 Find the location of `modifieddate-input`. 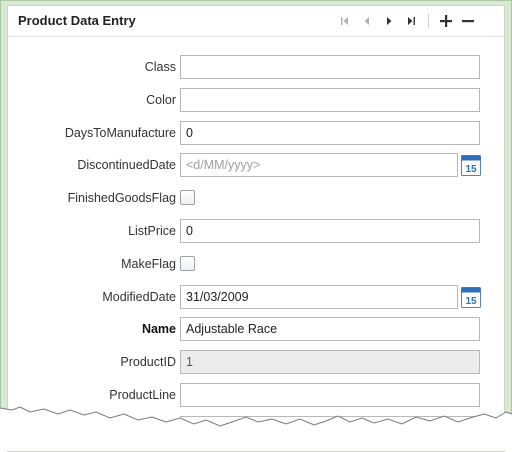

modifieddate-input is located at coordinates (319, 296).